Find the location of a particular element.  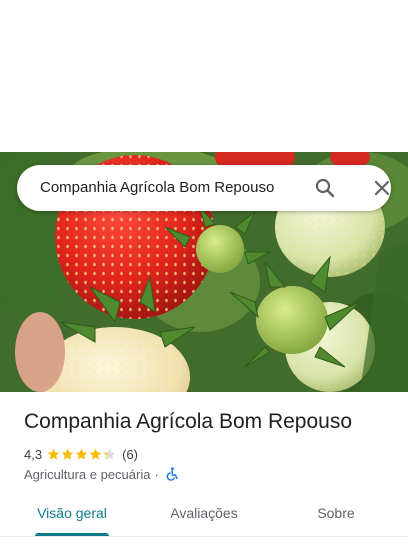

tab-overview: Visão geral is located at coordinates (72, 516).